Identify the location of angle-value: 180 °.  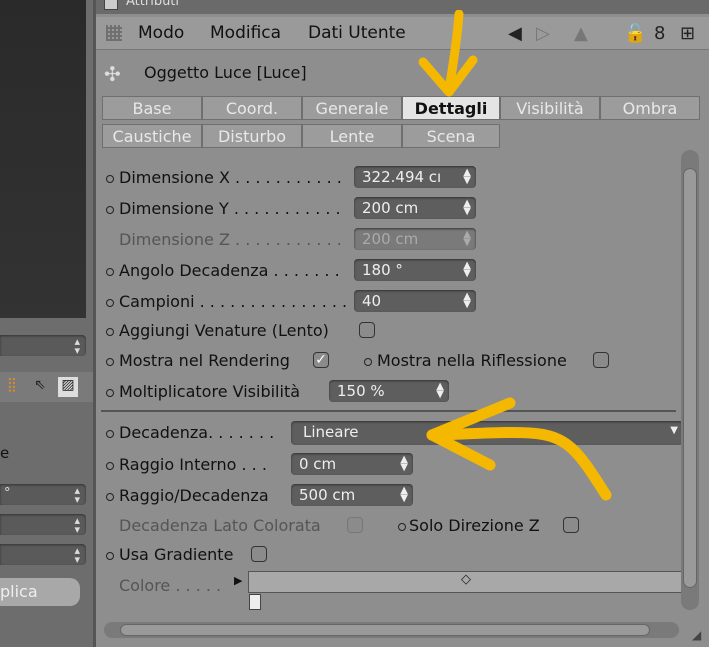
(382, 270).